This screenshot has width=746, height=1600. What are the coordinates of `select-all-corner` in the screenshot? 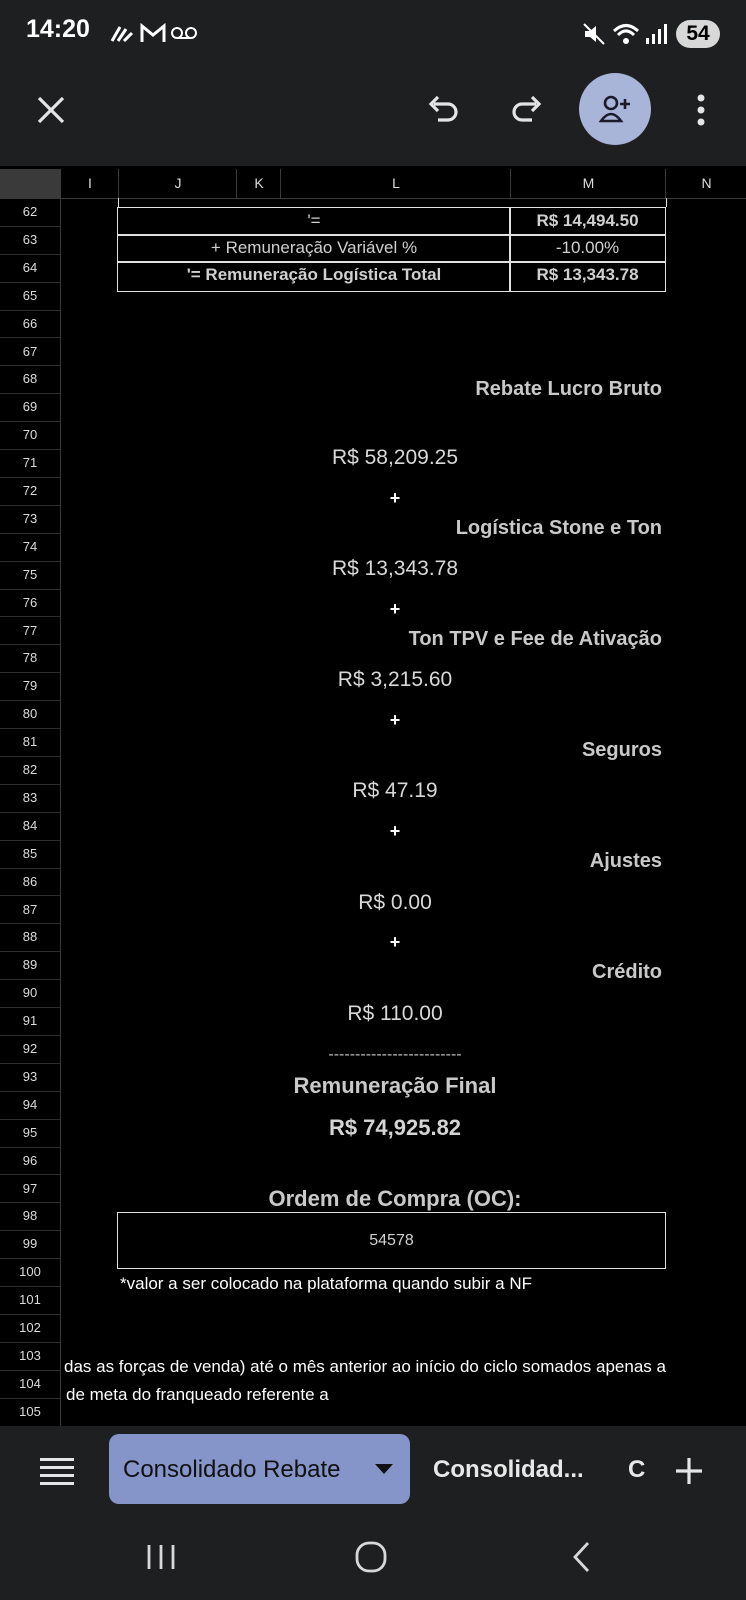 It's located at (30, 183).